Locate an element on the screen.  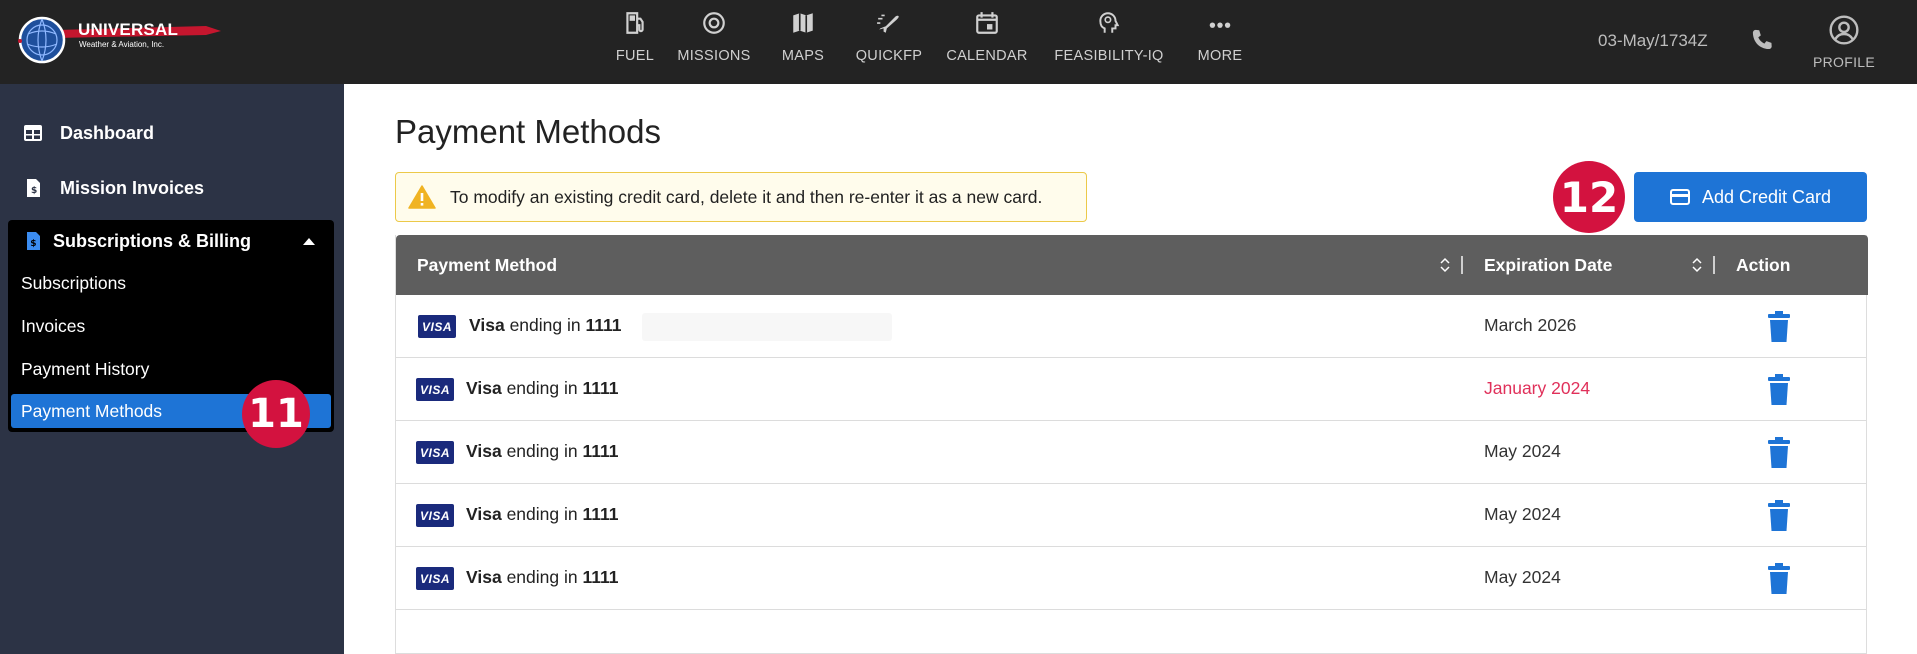
user-circle-icon is located at coordinates (1844, 30).